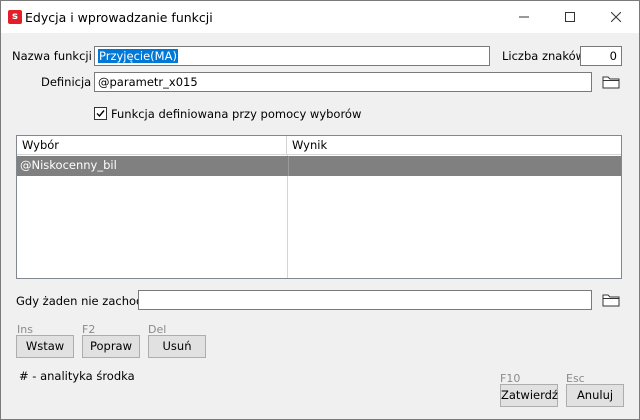 This screenshot has width=640, height=420. I want to click on table-row: @Niskocenny_bil, so click(319, 166).